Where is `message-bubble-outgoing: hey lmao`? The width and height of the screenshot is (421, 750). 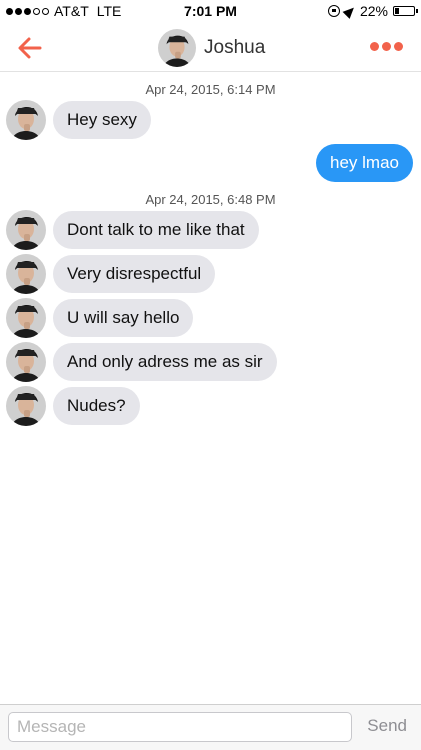
message-bubble-outgoing: hey lmao is located at coordinates (364, 163).